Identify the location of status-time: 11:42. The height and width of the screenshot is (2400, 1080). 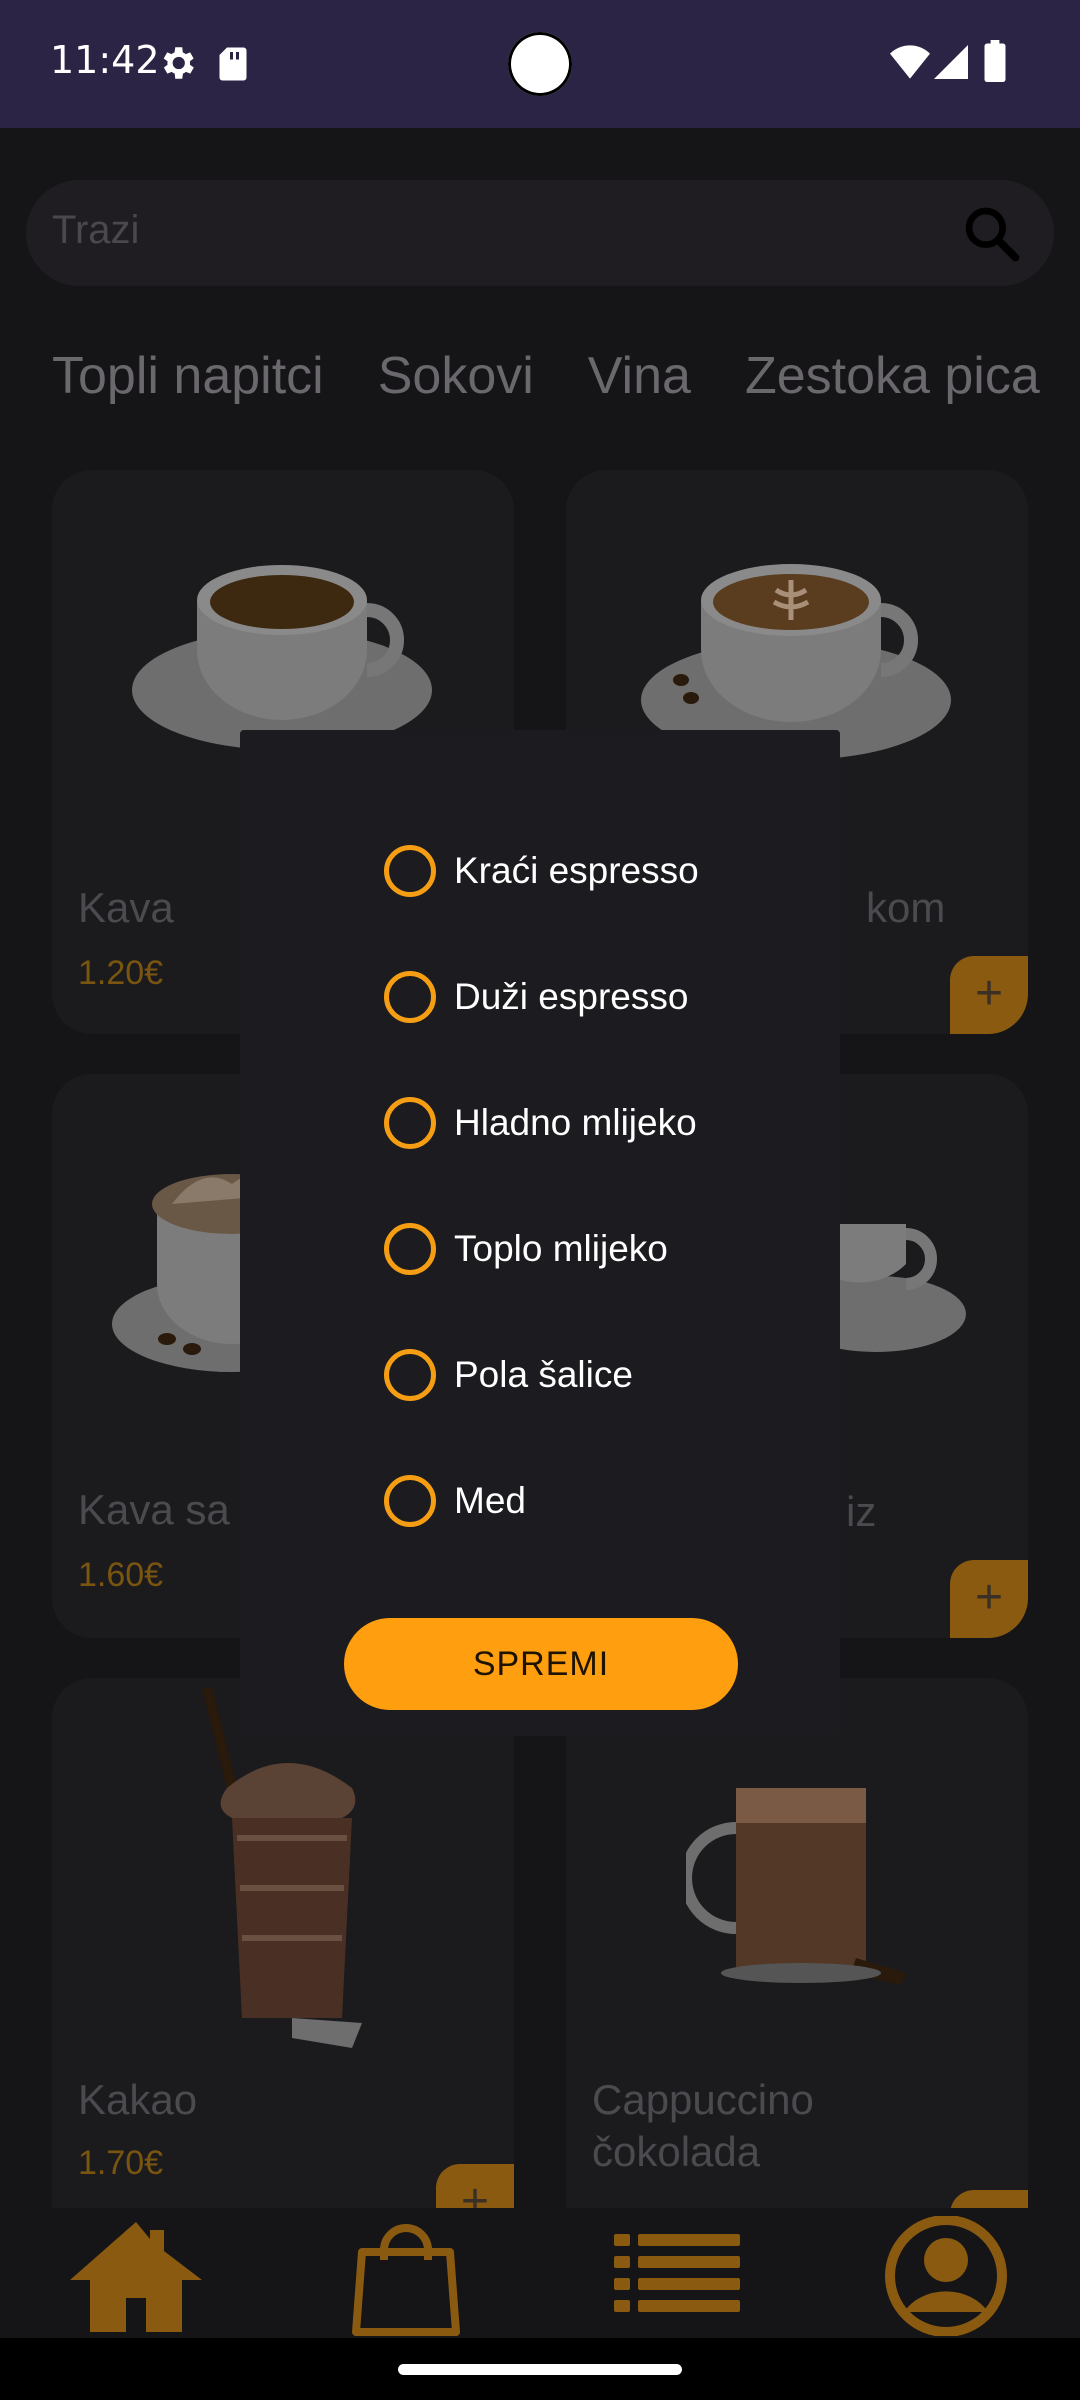
(105, 60).